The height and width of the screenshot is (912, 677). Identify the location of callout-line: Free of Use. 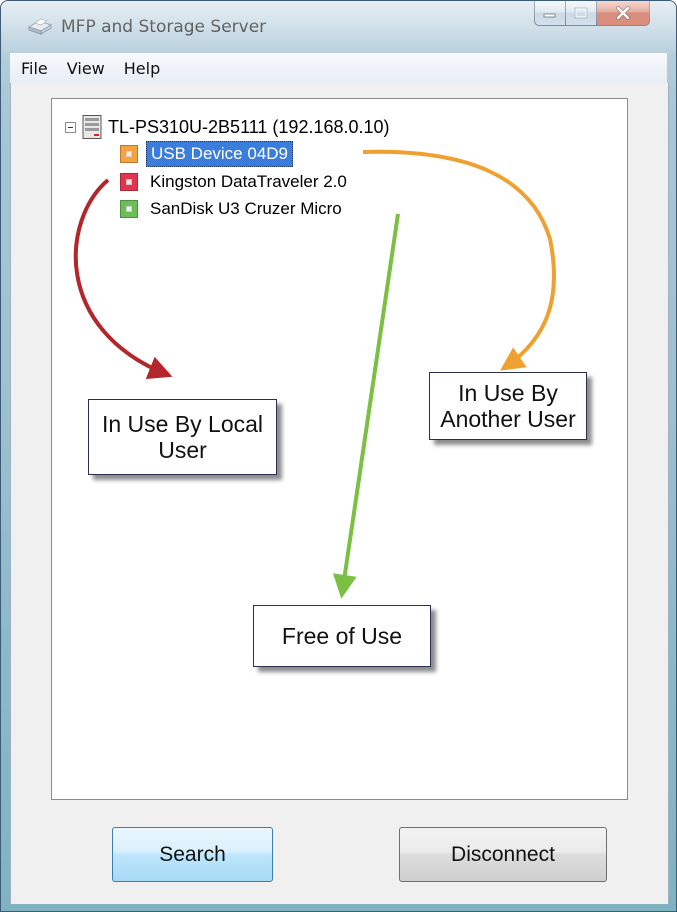
(342, 636).